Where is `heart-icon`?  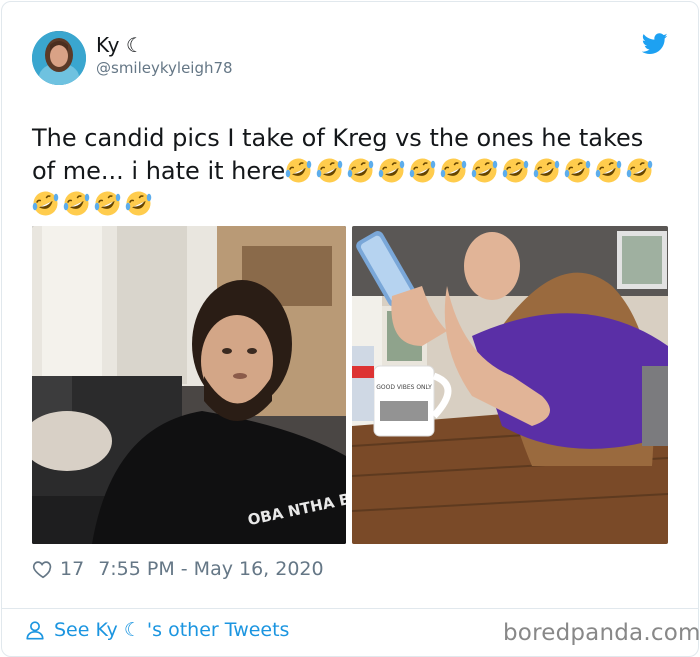 heart-icon is located at coordinates (43, 569).